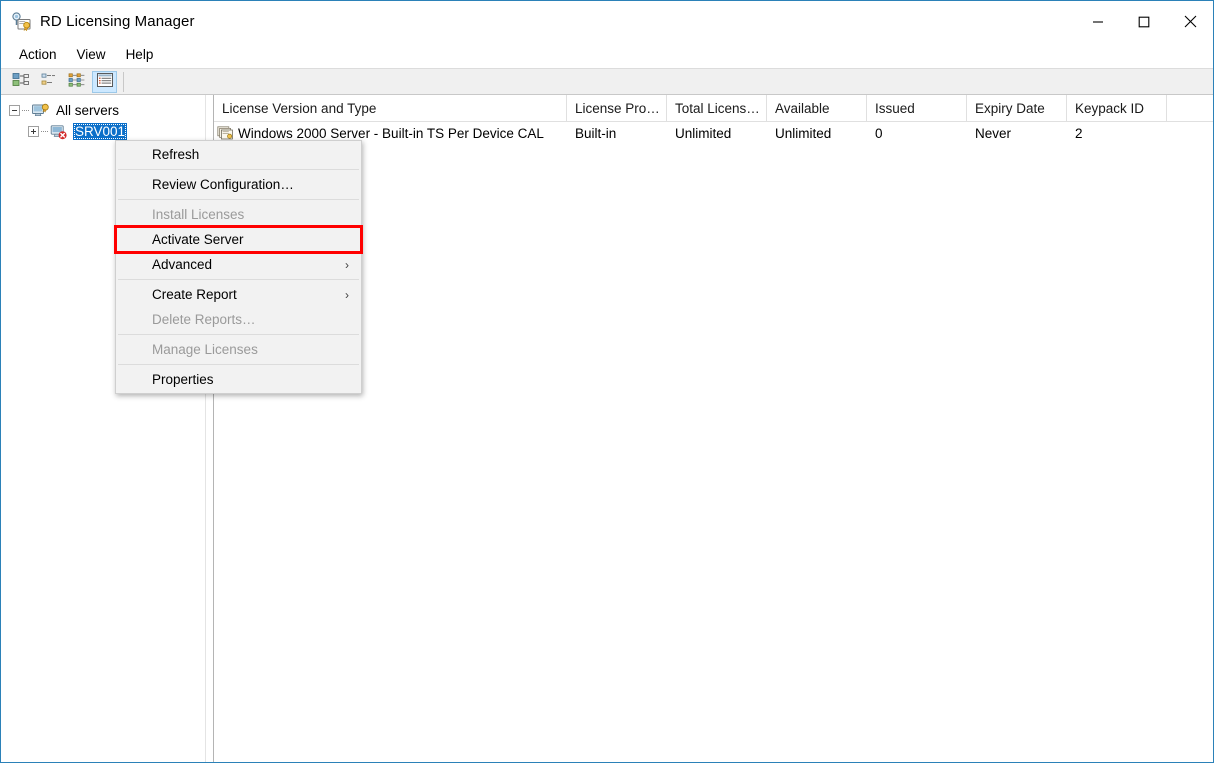 This screenshot has width=1214, height=763. What do you see at coordinates (21, 22) in the screenshot?
I see `rd-licensing-icon` at bounding box center [21, 22].